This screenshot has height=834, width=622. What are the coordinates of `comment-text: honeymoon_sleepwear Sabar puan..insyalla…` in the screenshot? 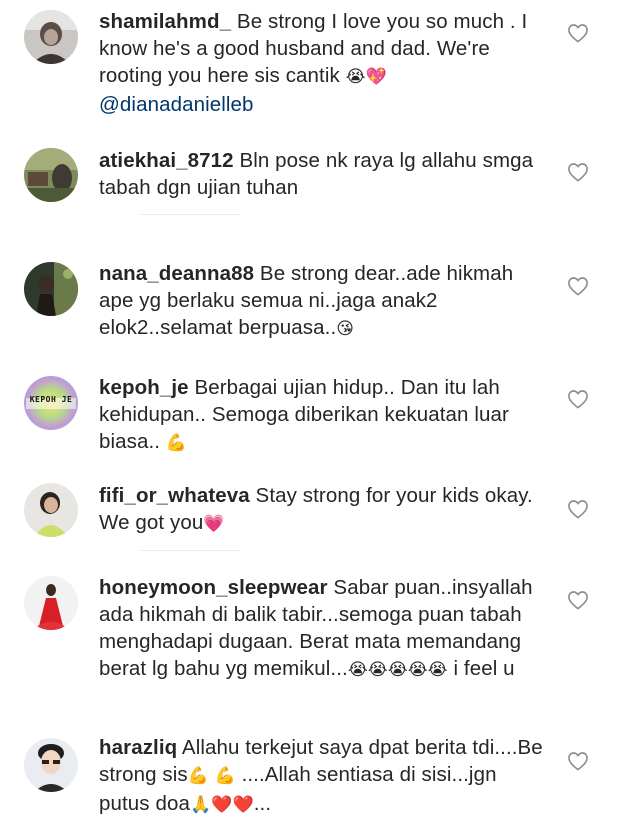 It's located at (325, 629).